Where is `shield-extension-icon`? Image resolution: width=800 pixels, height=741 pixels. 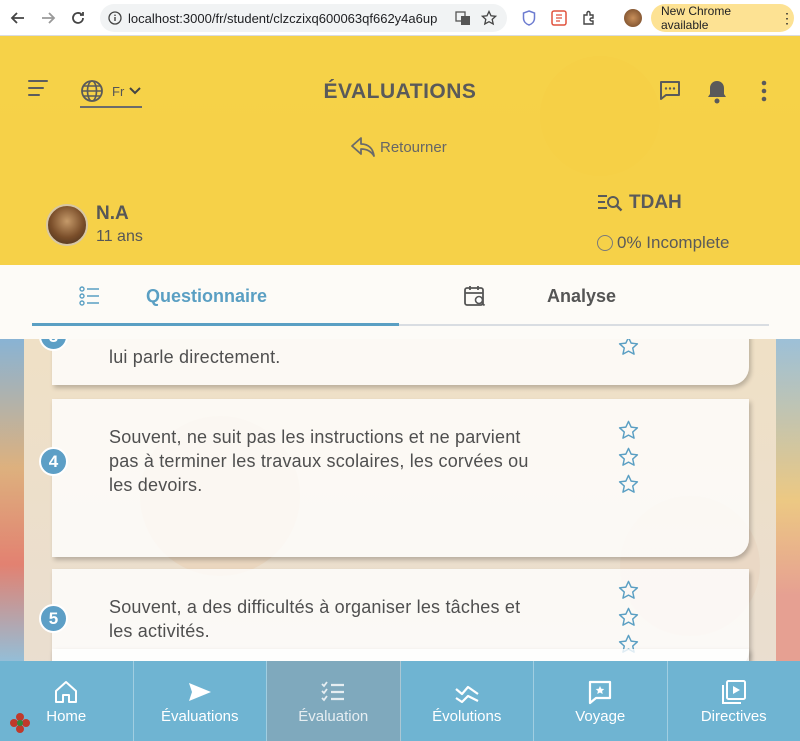 shield-extension-icon is located at coordinates (529, 18).